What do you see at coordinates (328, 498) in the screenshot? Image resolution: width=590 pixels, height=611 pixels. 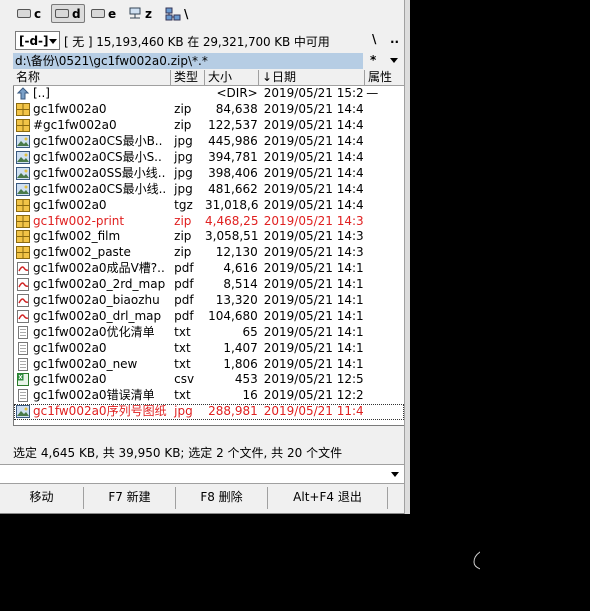 I see `fn-key-button: Alt+F4 退出` at bounding box center [328, 498].